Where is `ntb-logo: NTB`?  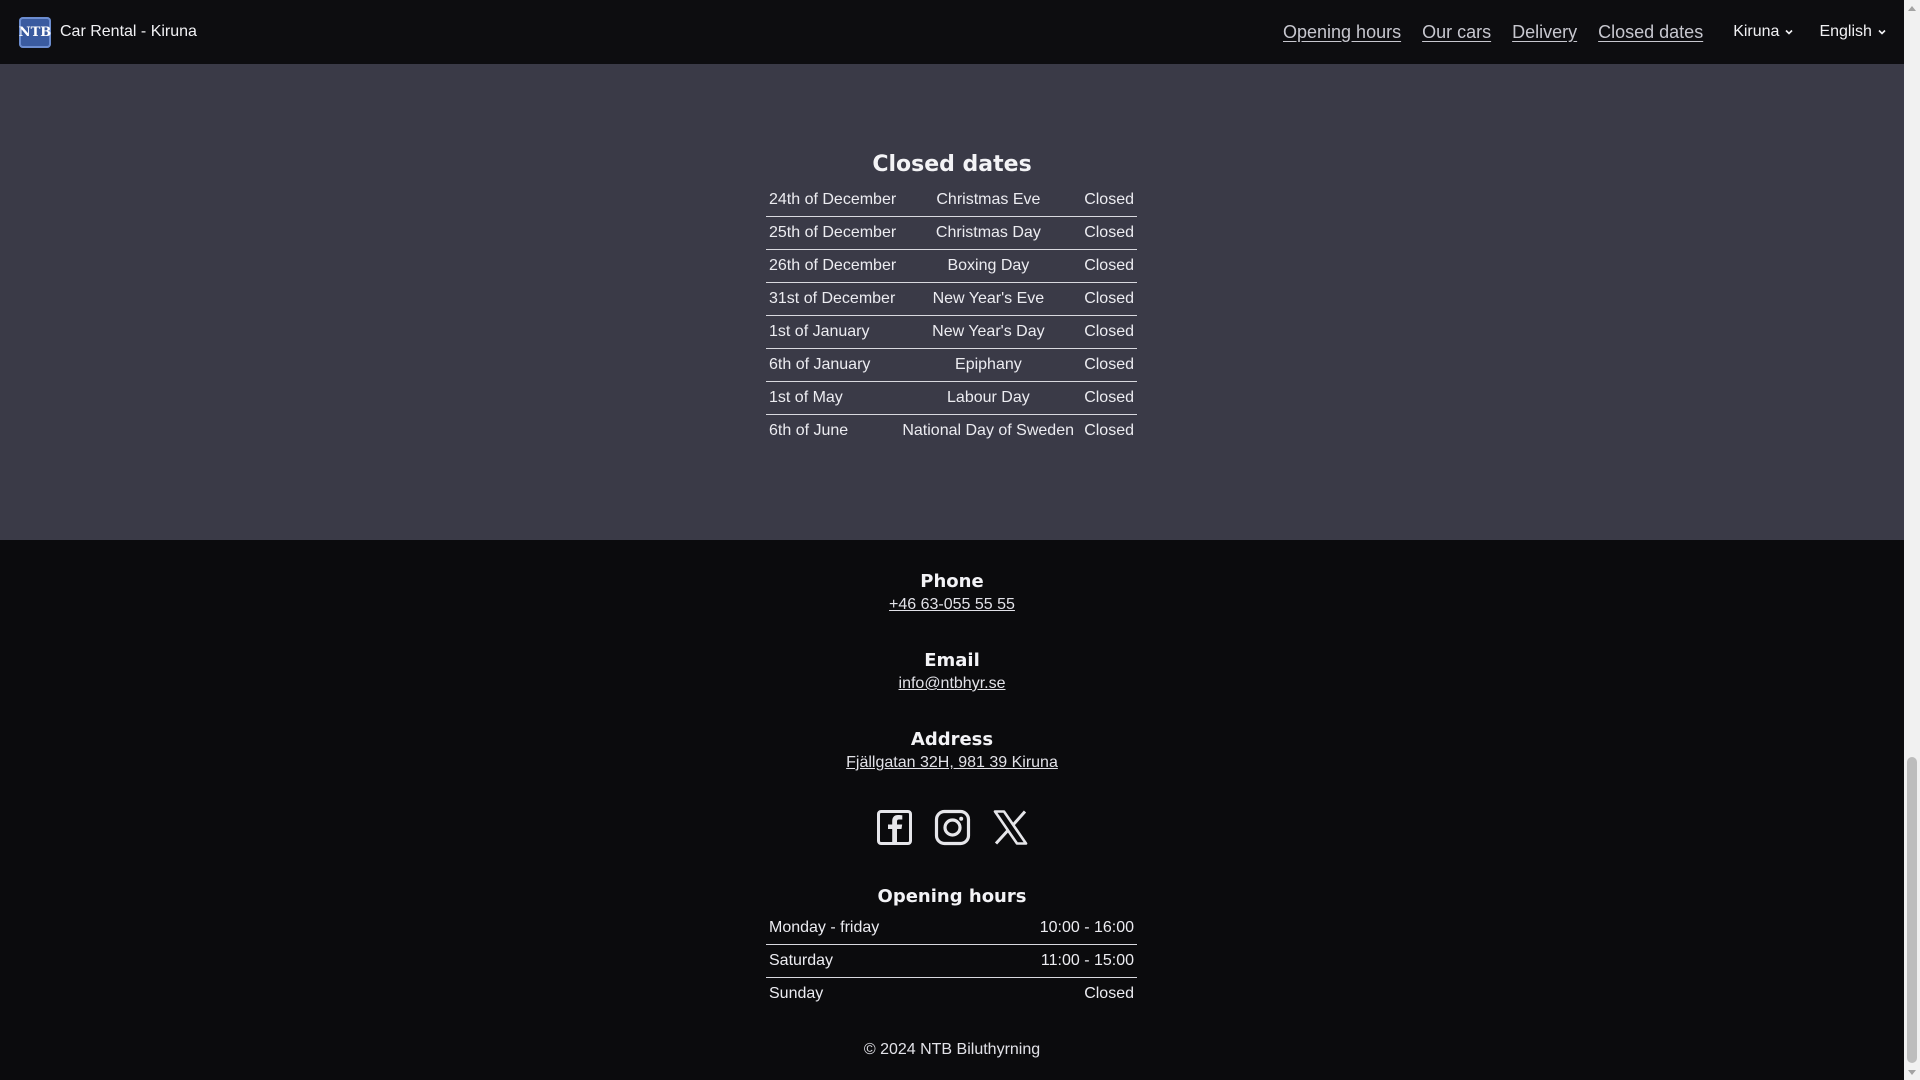 ntb-logo: NTB is located at coordinates (35, 32).